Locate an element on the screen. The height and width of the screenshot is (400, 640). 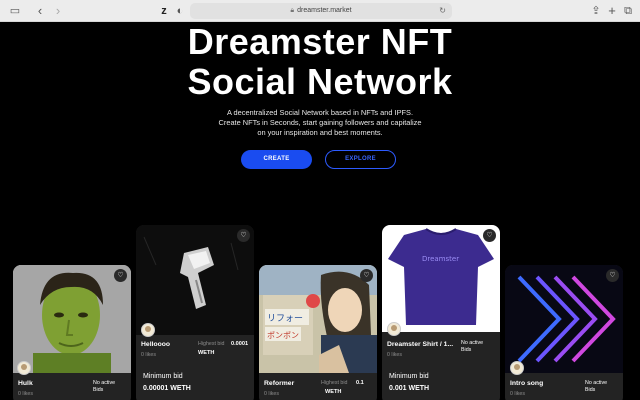
new-tab-icon: + is located at coordinates (612, 11).